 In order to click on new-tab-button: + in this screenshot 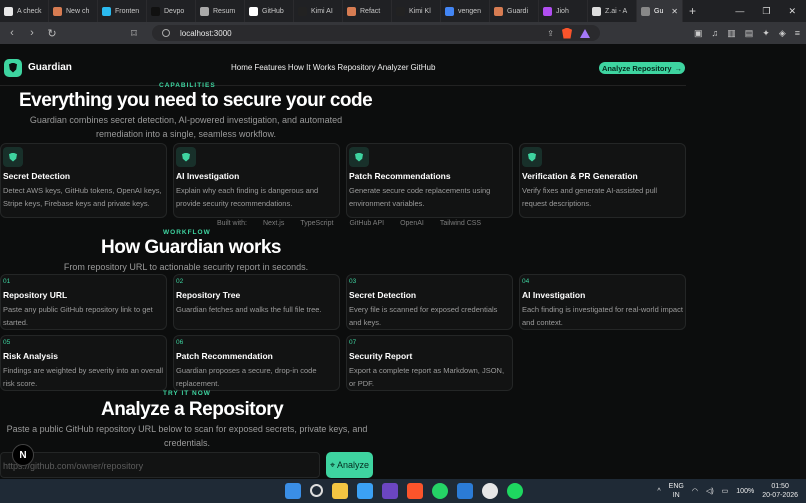, I will do `click(692, 11)`.